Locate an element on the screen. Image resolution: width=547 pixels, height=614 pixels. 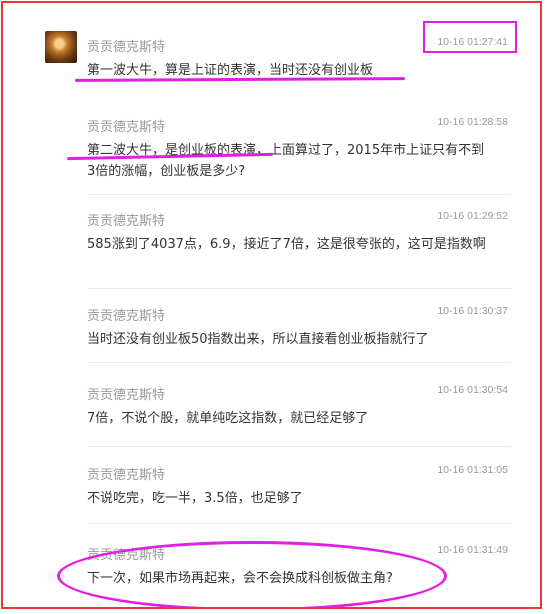
timestamp: 10-16 01:31:49 is located at coordinates (472, 550).